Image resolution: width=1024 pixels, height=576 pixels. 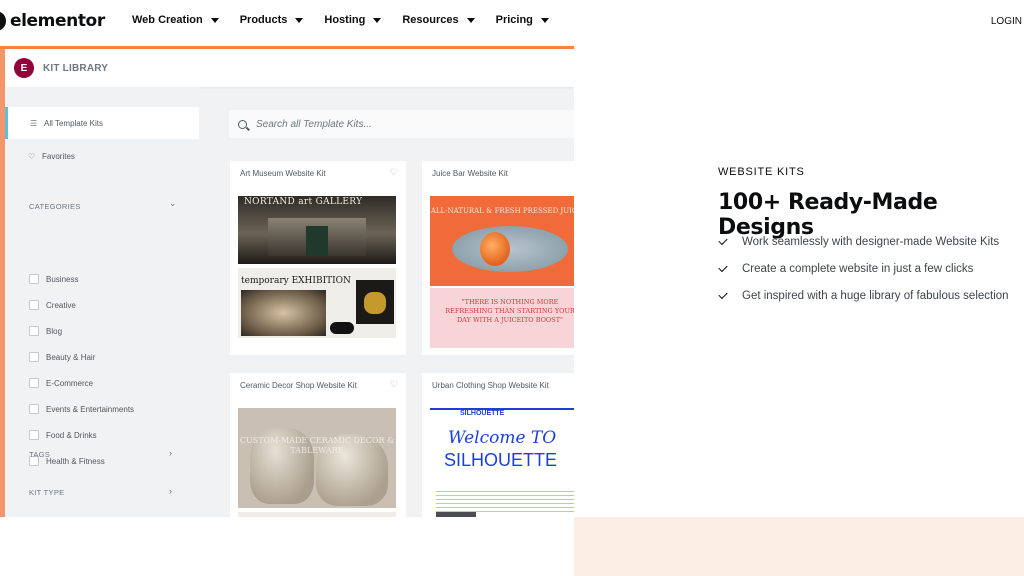 I want to click on thumb-strip, so click(x=317, y=514).